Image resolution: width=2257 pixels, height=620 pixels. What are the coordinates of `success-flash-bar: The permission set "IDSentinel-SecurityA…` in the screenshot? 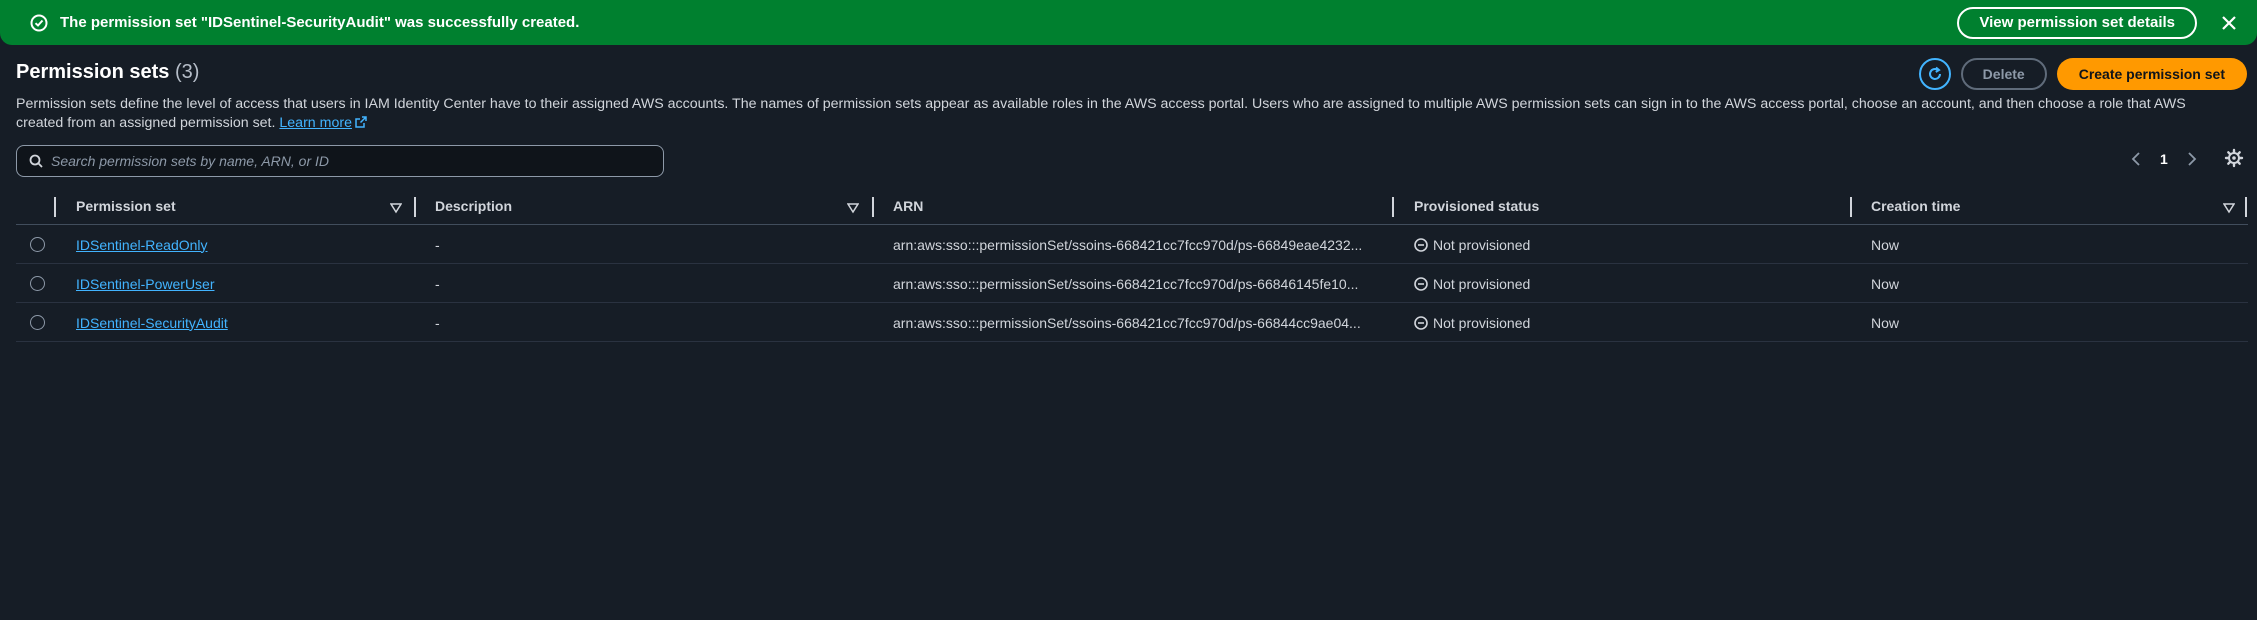 It's located at (1128, 22).